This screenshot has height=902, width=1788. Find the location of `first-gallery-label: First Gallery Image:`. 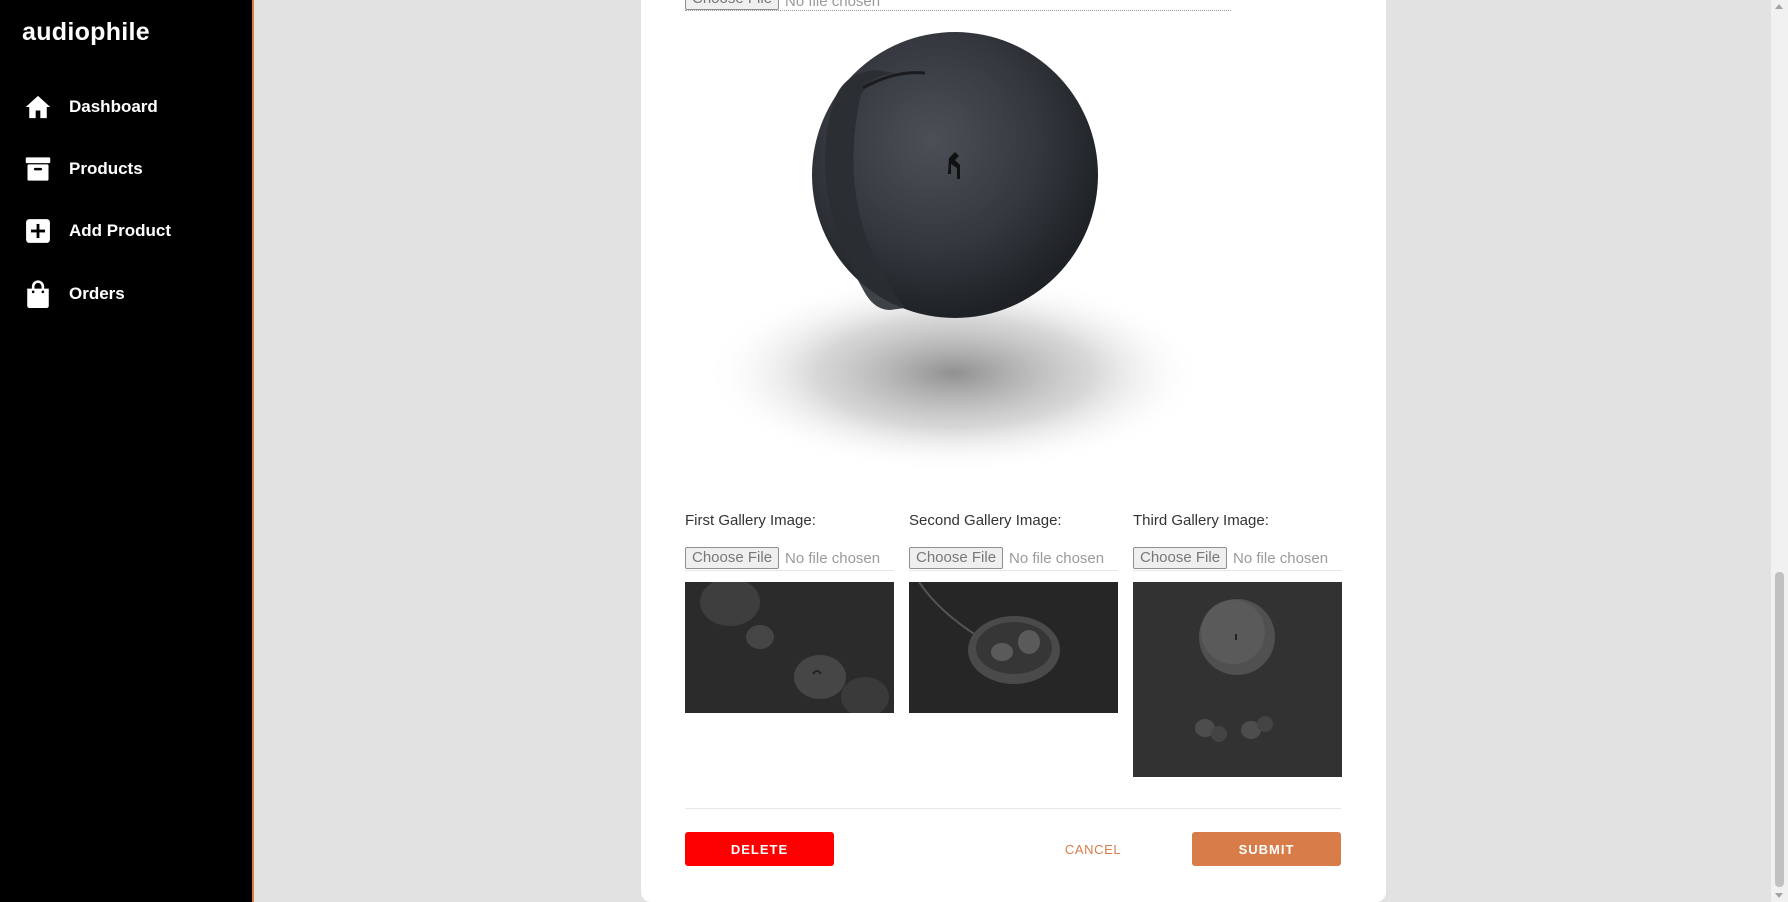

first-gallery-label: First Gallery Image: is located at coordinates (750, 520).